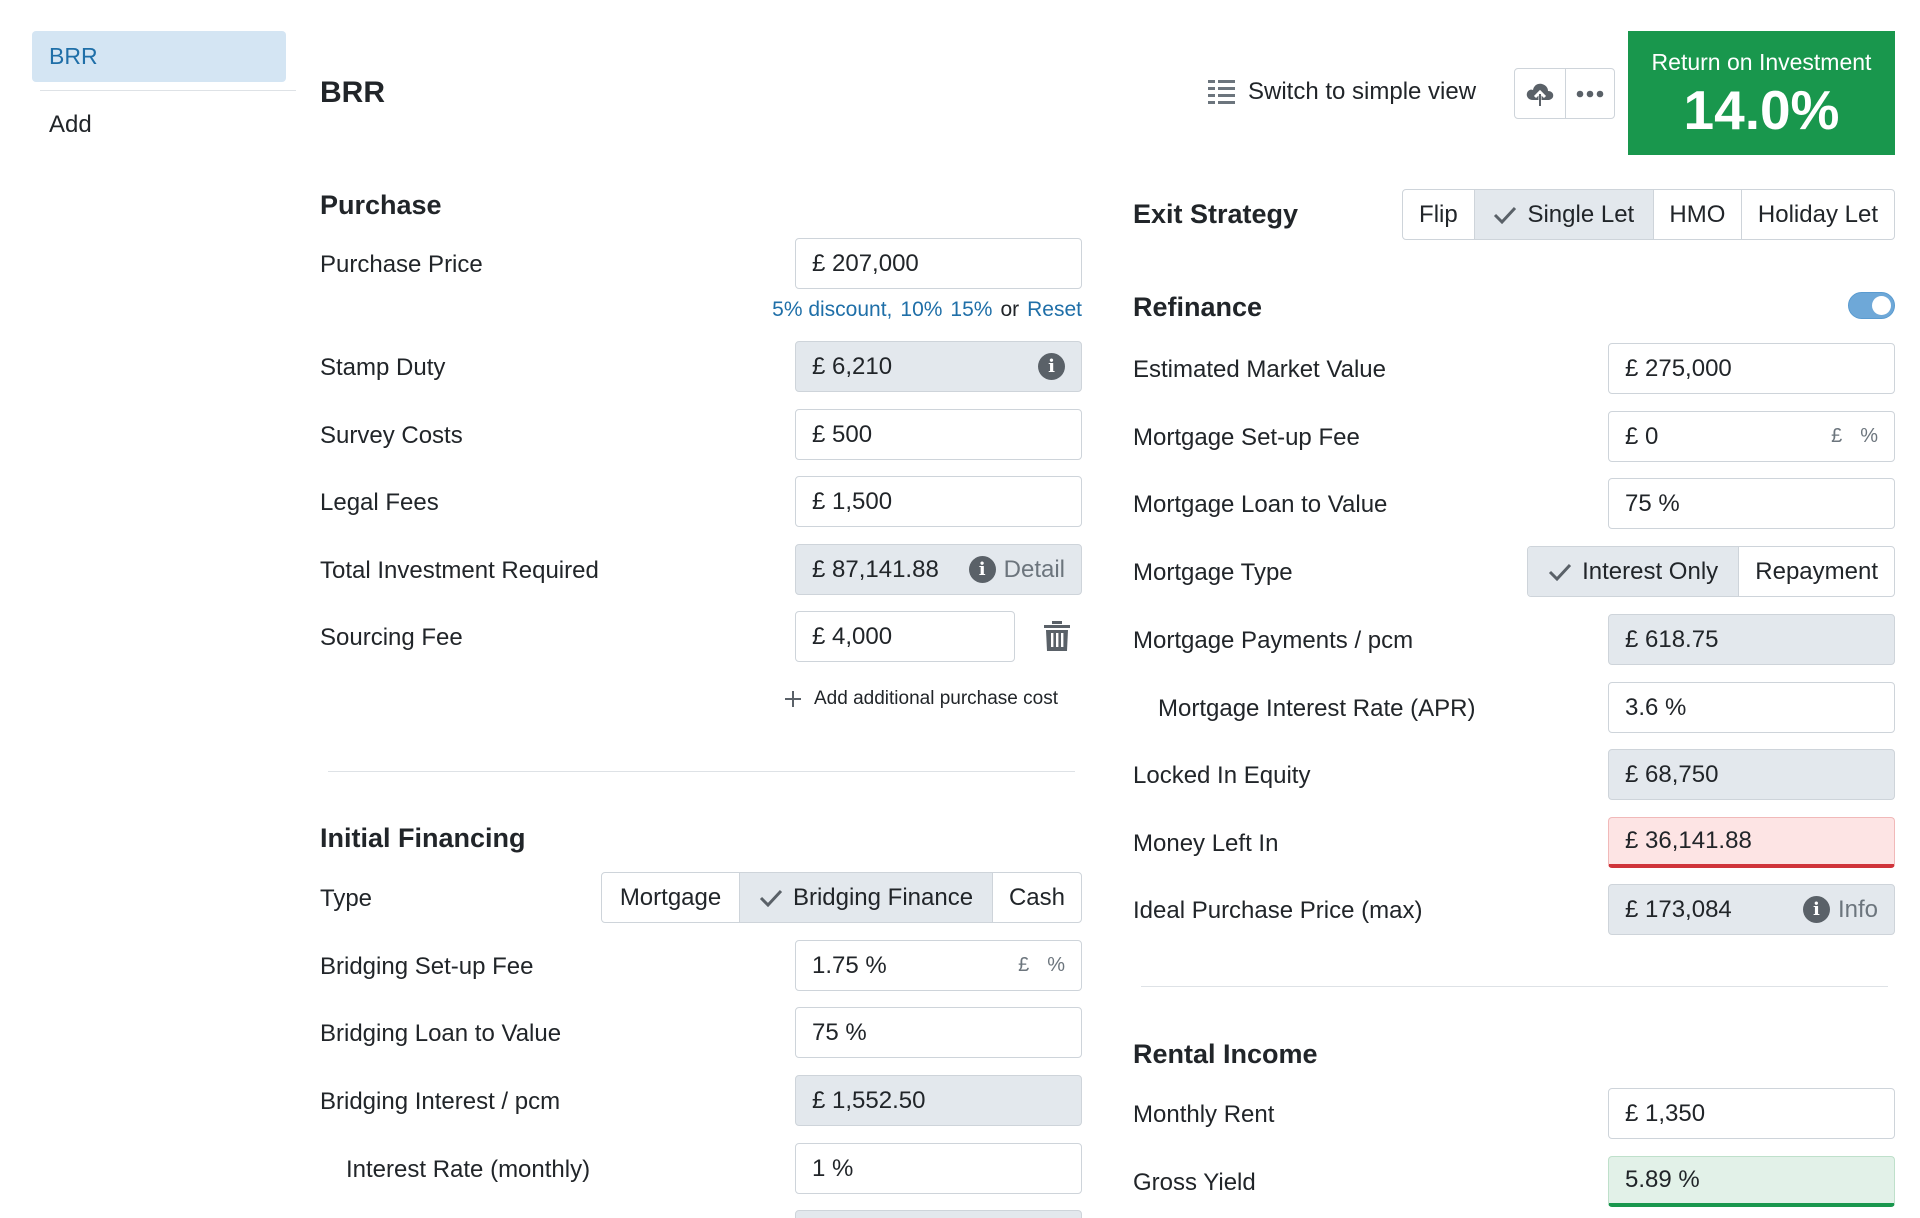 The image size is (1920, 1218). I want to click on market-value-input: £ 275,000, so click(1751, 368).